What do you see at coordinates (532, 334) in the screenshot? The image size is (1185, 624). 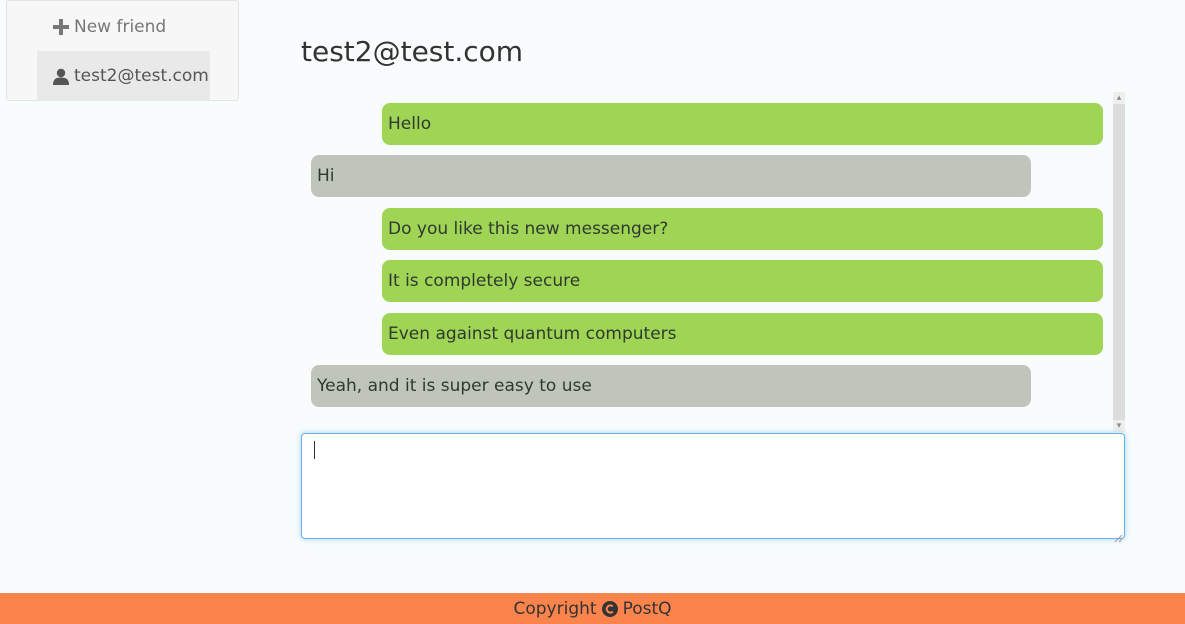 I see `message-text: Even against quantum computers` at bounding box center [532, 334].